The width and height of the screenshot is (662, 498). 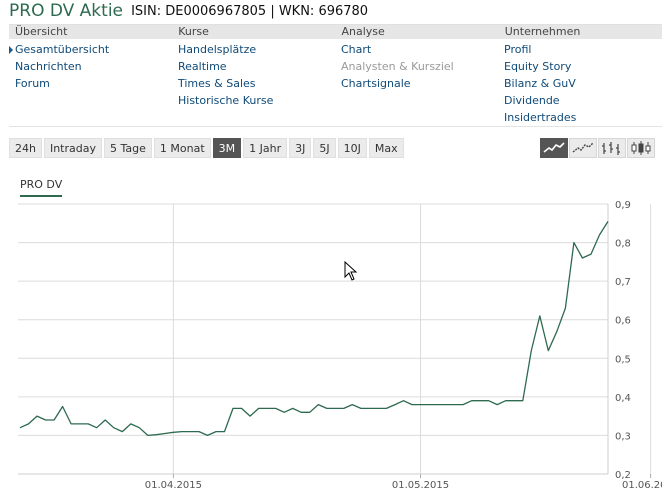 I want to click on y-tick-label: 0,8, so click(x=623, y=244).